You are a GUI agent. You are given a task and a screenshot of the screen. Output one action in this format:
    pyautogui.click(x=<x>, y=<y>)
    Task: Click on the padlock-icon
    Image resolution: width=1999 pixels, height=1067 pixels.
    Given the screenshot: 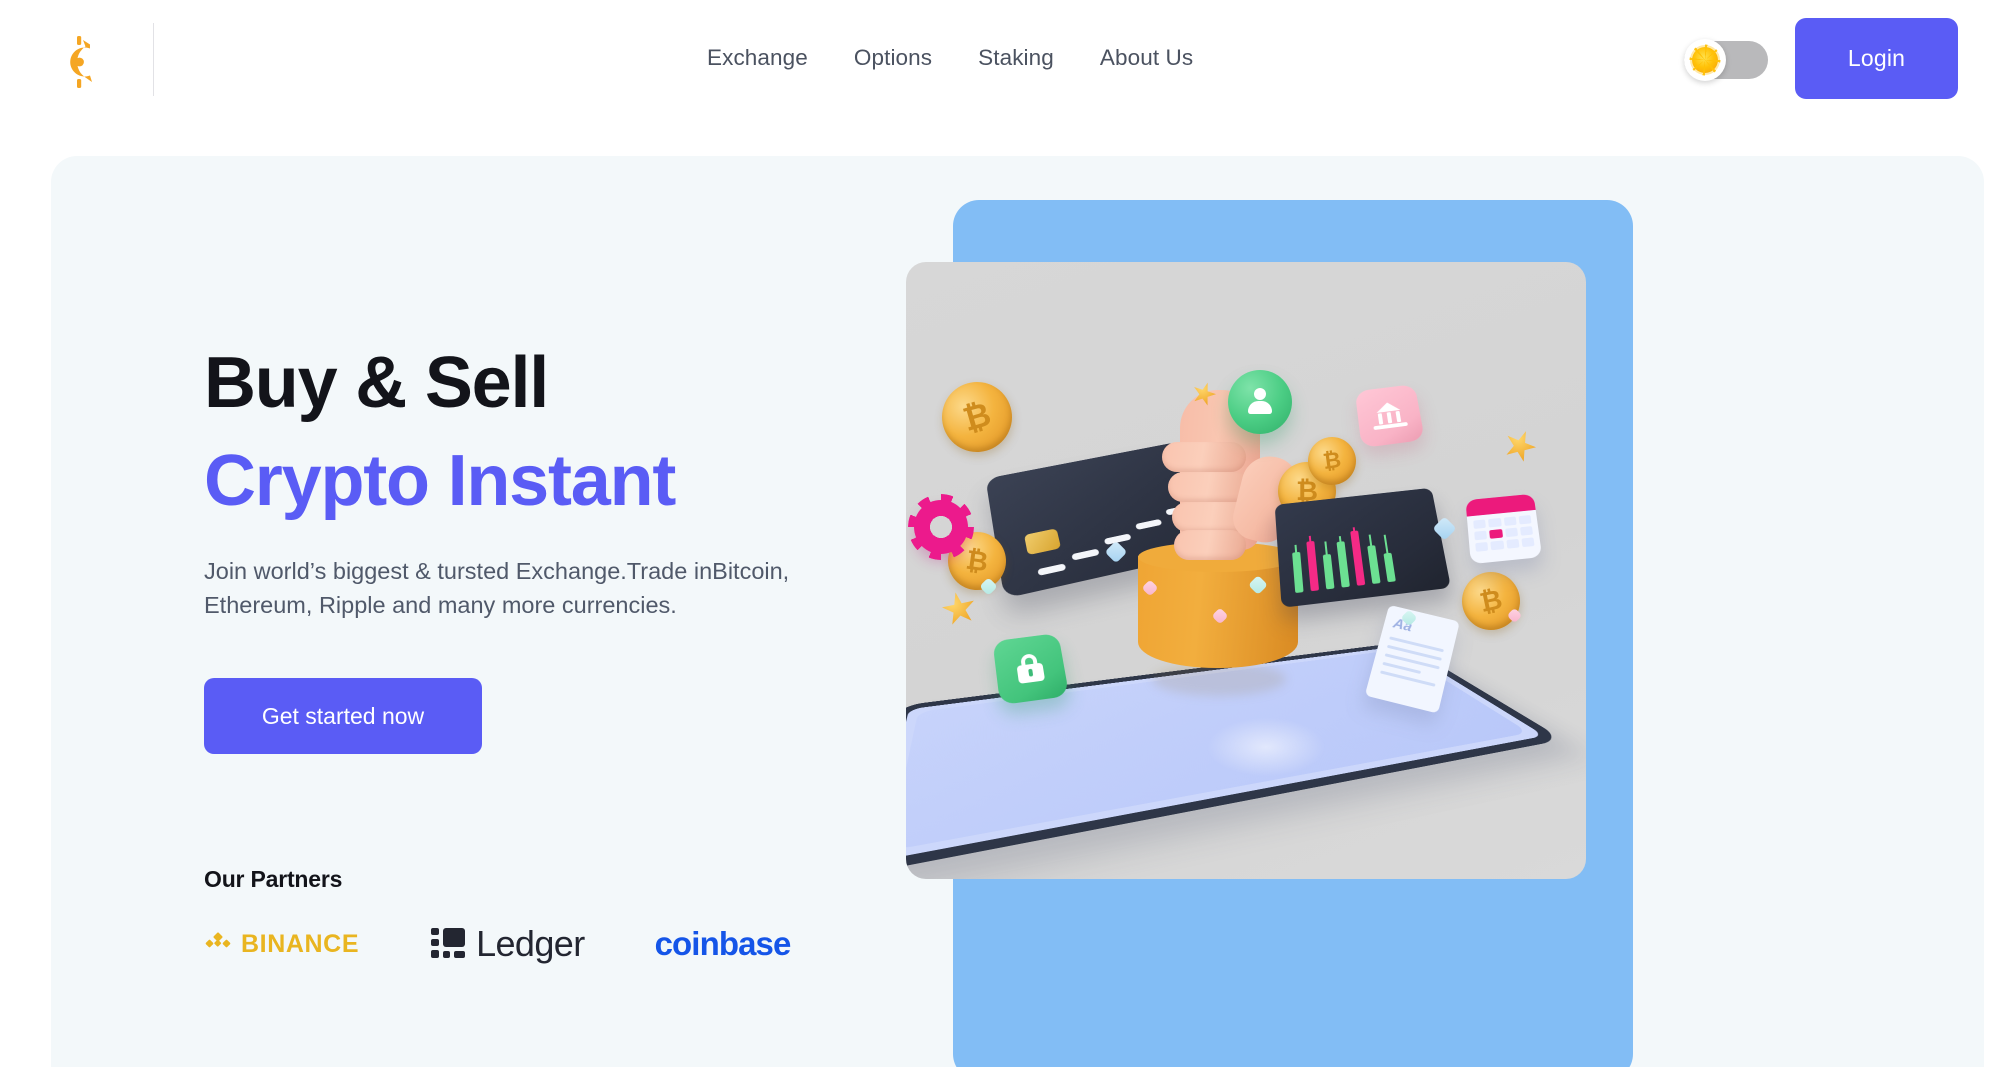 What is the action you would take?
    pyautogui.click(x=1031, y=669)
    